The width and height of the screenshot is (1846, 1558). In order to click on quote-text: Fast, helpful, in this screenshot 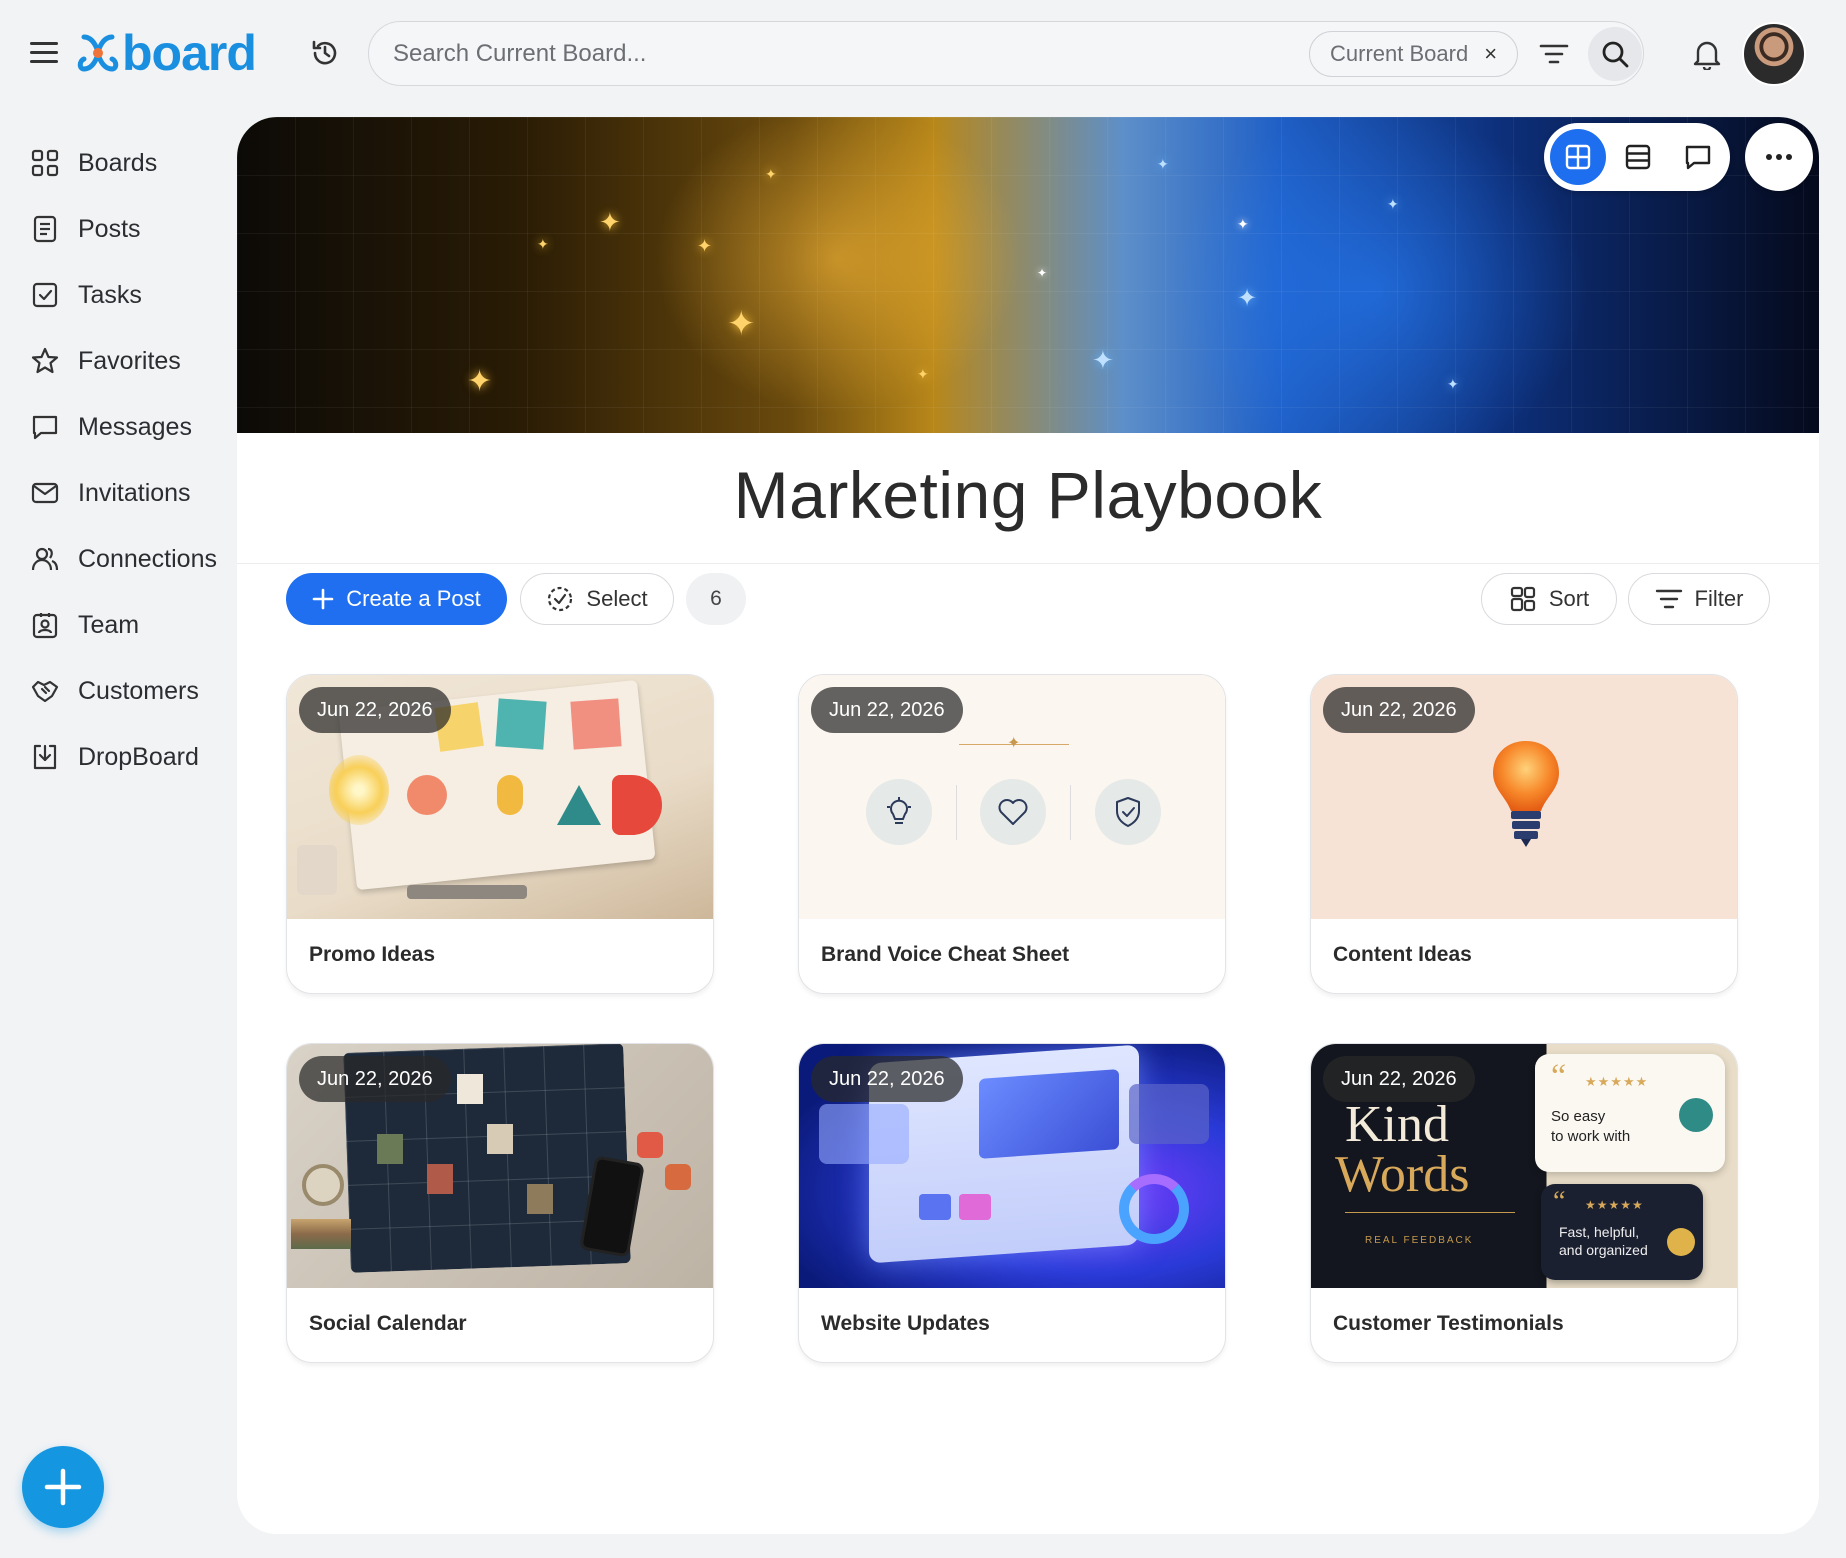, I will do `click(1599, 1232)`.